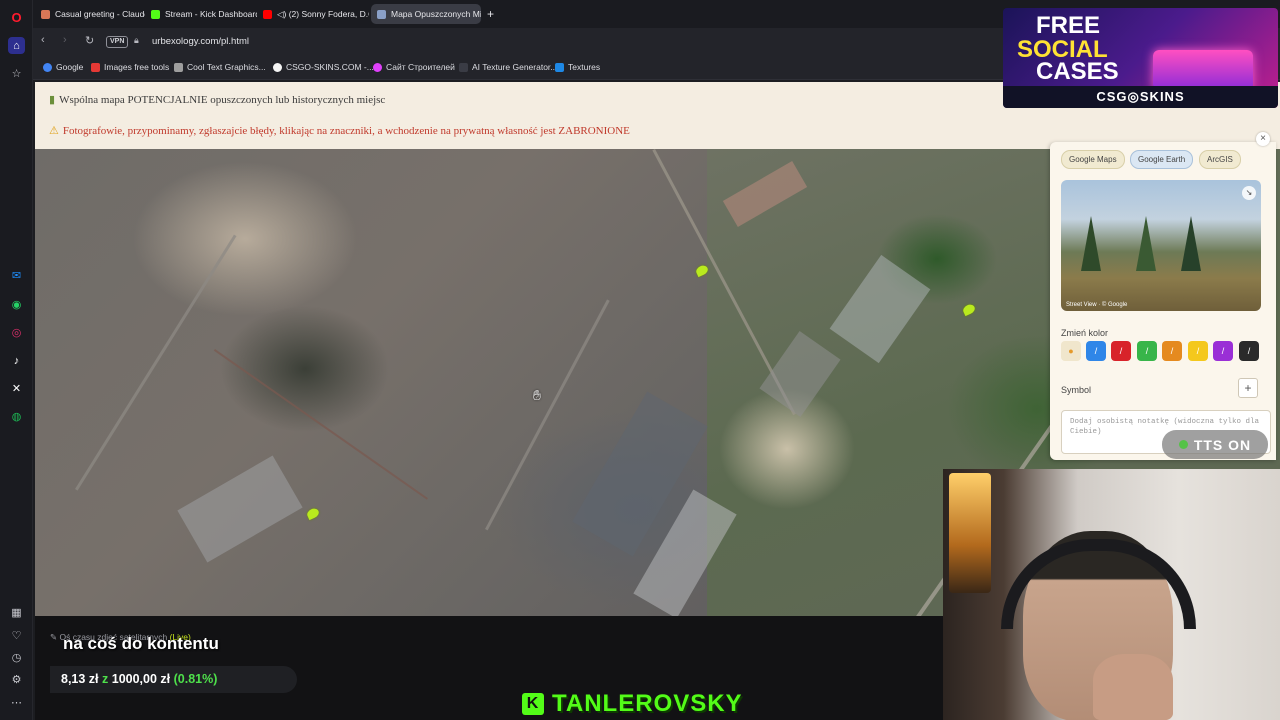 This screenshot has height=720, width=1280. Describe the element at coordinates (16, 657) in the screenshot. I see `history-icon: ◷` at that location.